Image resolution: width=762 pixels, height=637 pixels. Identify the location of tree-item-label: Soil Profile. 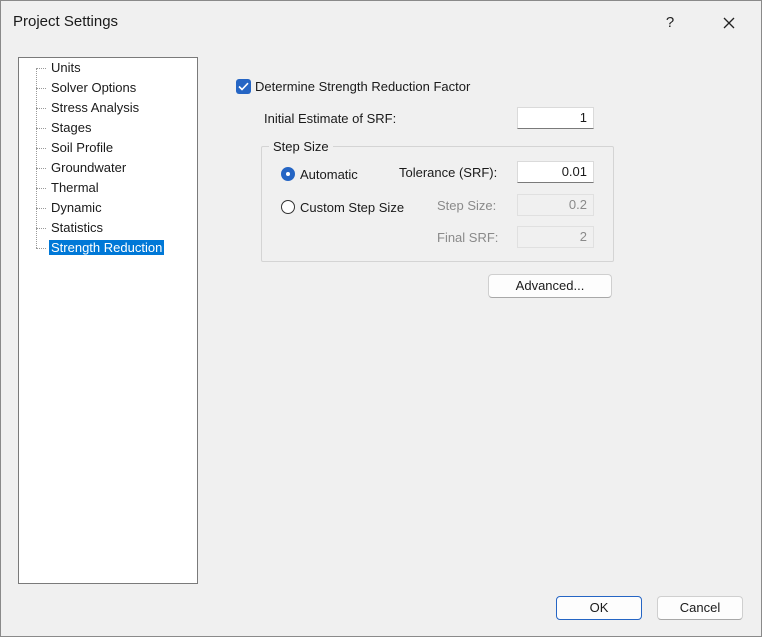
(82, 147).